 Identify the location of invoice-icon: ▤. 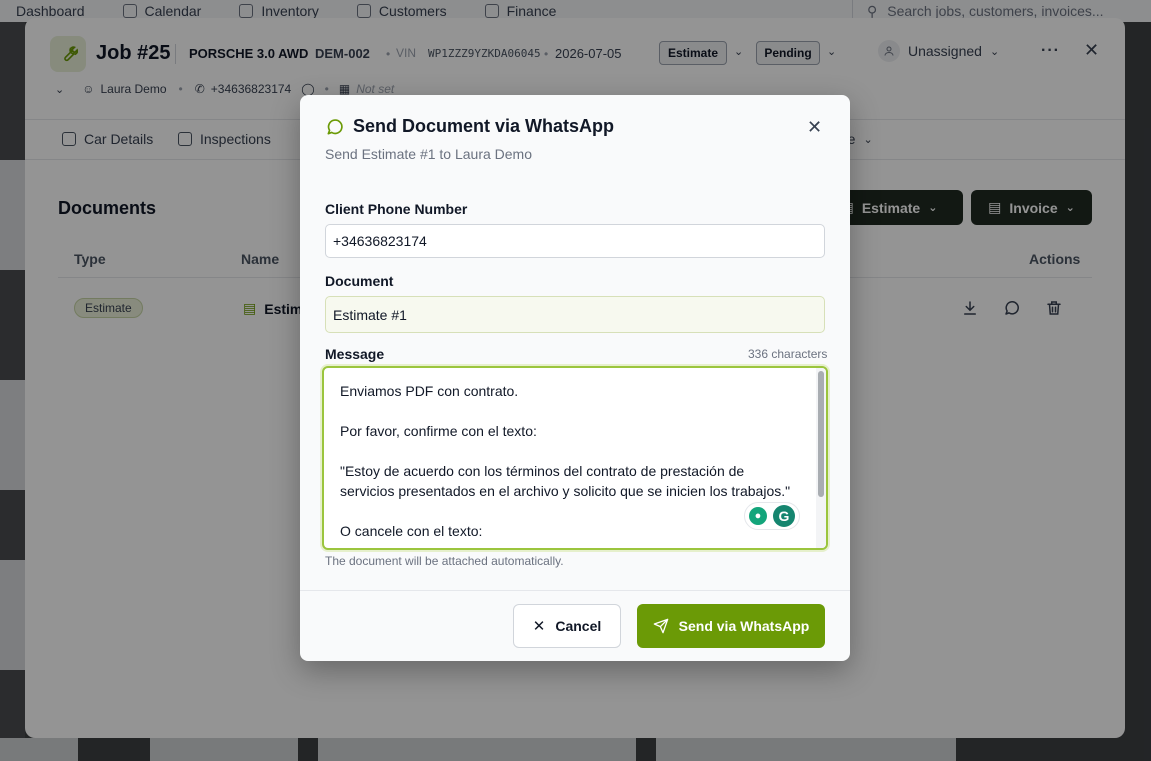
(995, 207).